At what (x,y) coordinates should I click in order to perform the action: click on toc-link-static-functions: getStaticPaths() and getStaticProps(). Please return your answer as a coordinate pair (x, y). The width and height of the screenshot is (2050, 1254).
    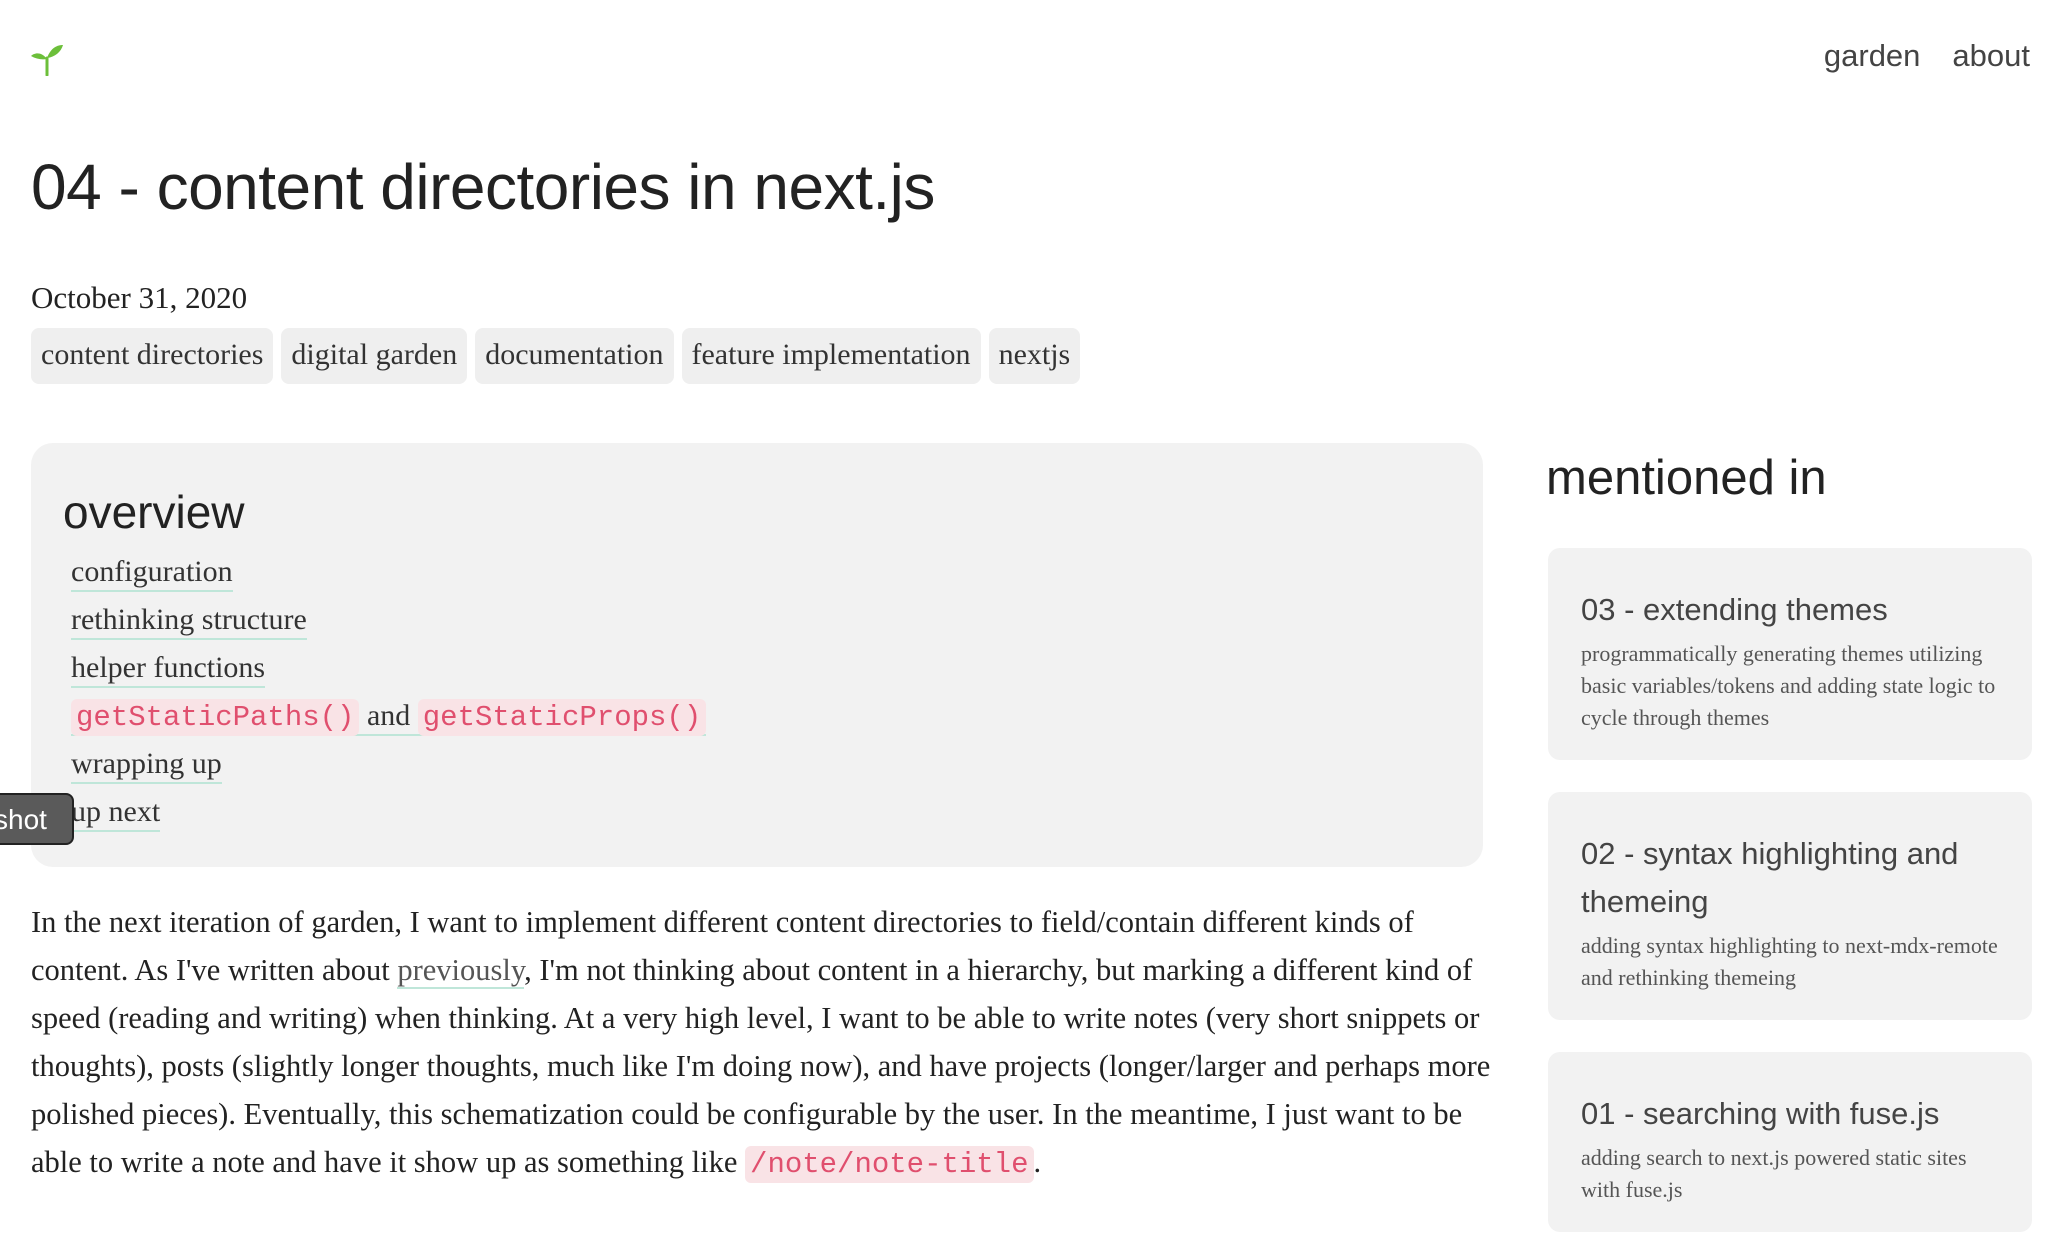
    Looking at the image, I should click on (389, 717).